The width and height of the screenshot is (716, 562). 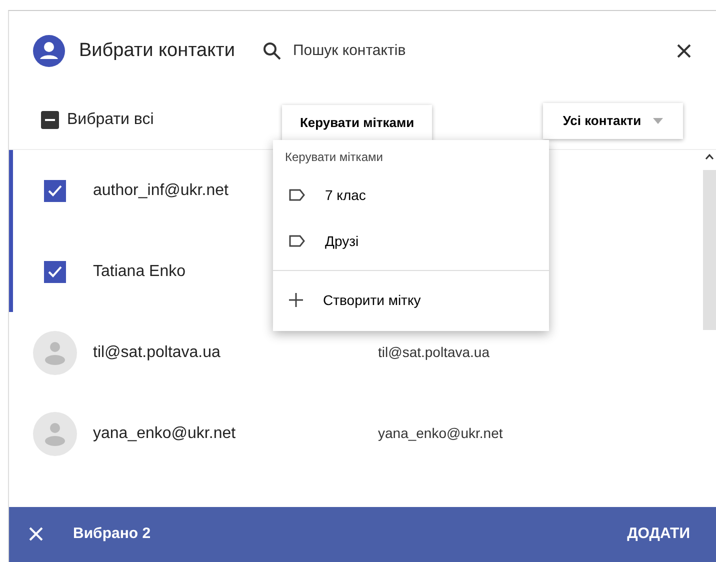 What do you see at coordinates (296, 300) in the screenshot?
I see `plus-icon` at bounding box center [296, 300].